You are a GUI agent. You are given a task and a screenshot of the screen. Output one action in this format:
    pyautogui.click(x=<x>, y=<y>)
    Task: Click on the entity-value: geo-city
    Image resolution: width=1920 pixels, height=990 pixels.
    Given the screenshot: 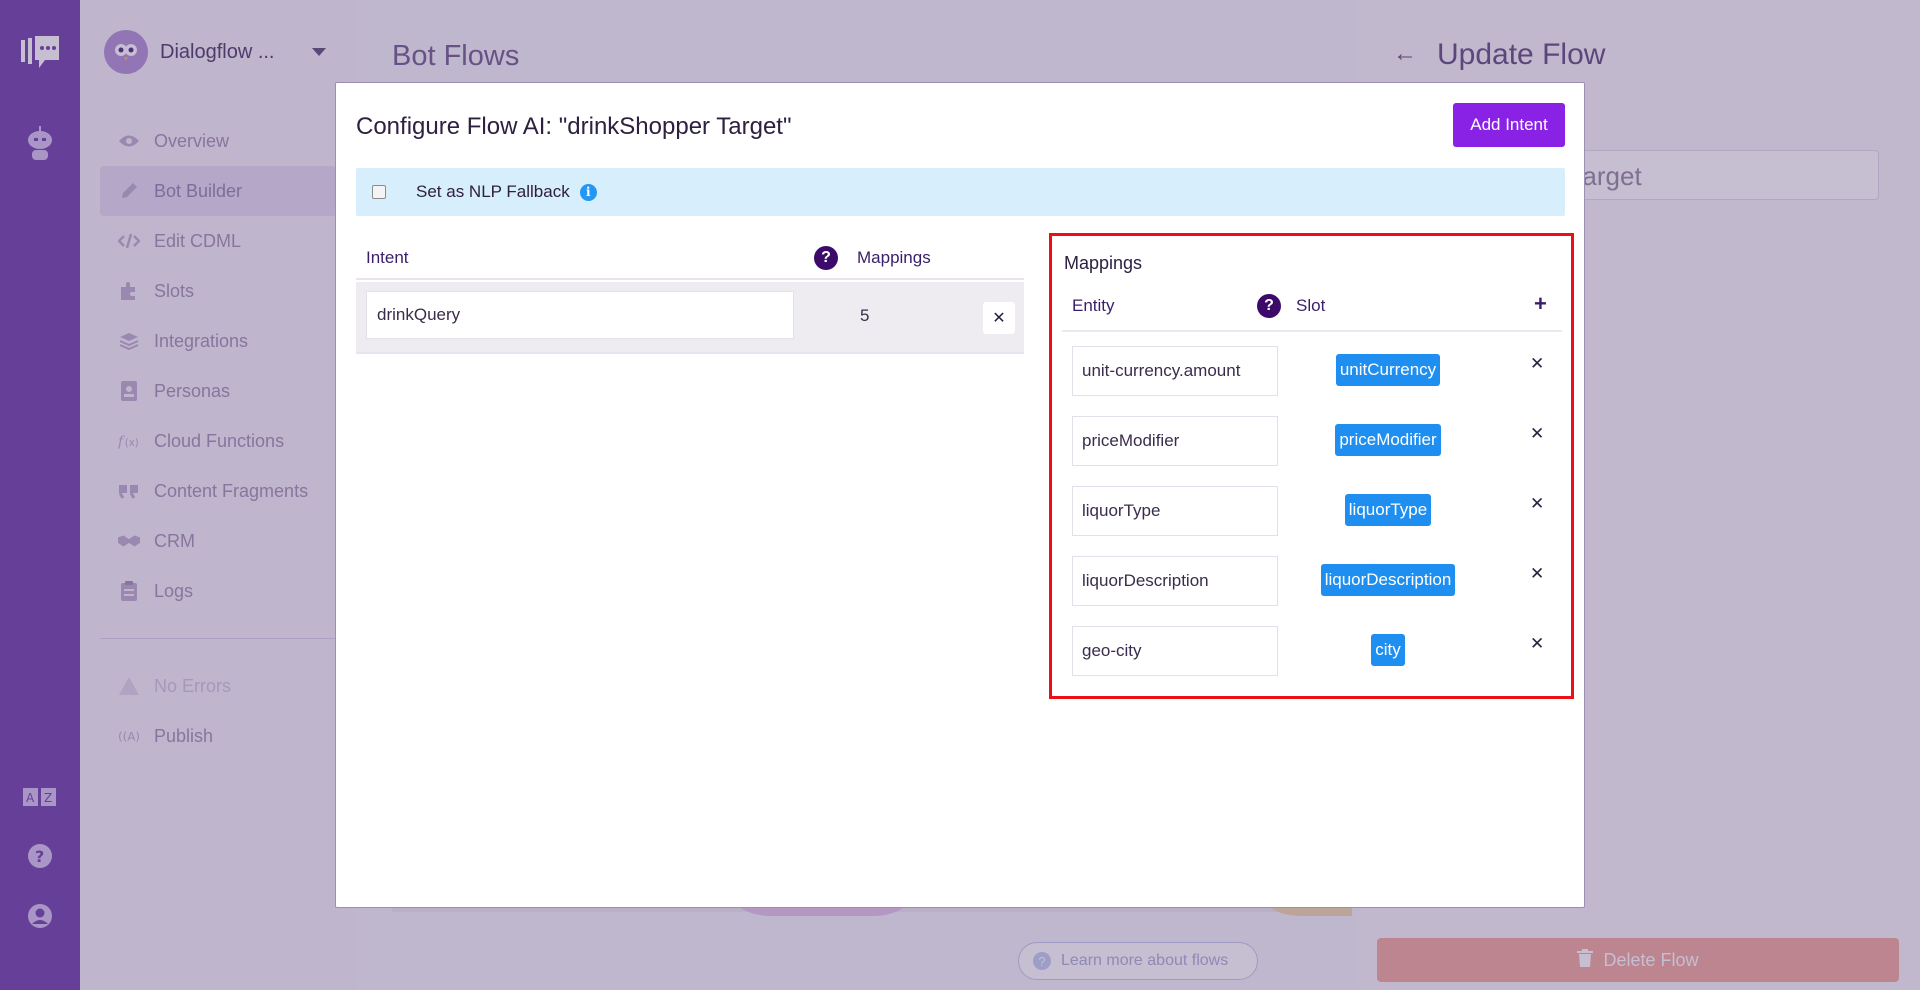 What is the action you would take?
    pyautogui.click(x=1112, y=650)
    